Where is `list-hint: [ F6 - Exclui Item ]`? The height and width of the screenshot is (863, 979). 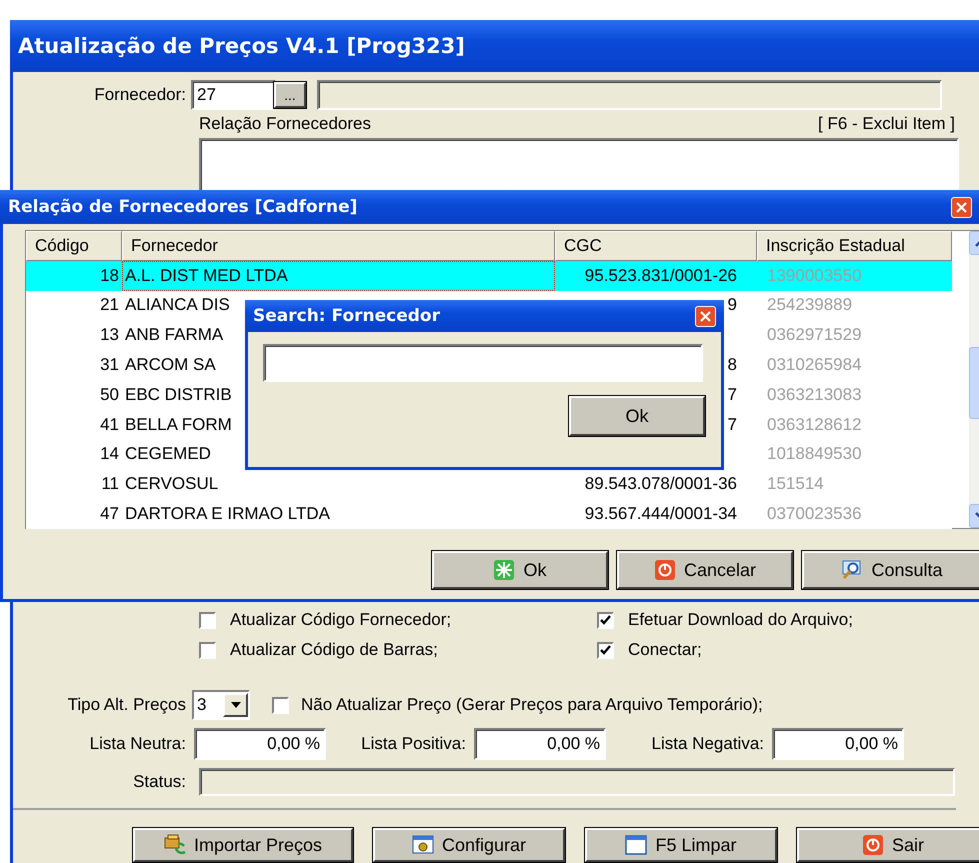 list-hint: [ F6 - Exclui Item ] is located at coordinates (886, 124).